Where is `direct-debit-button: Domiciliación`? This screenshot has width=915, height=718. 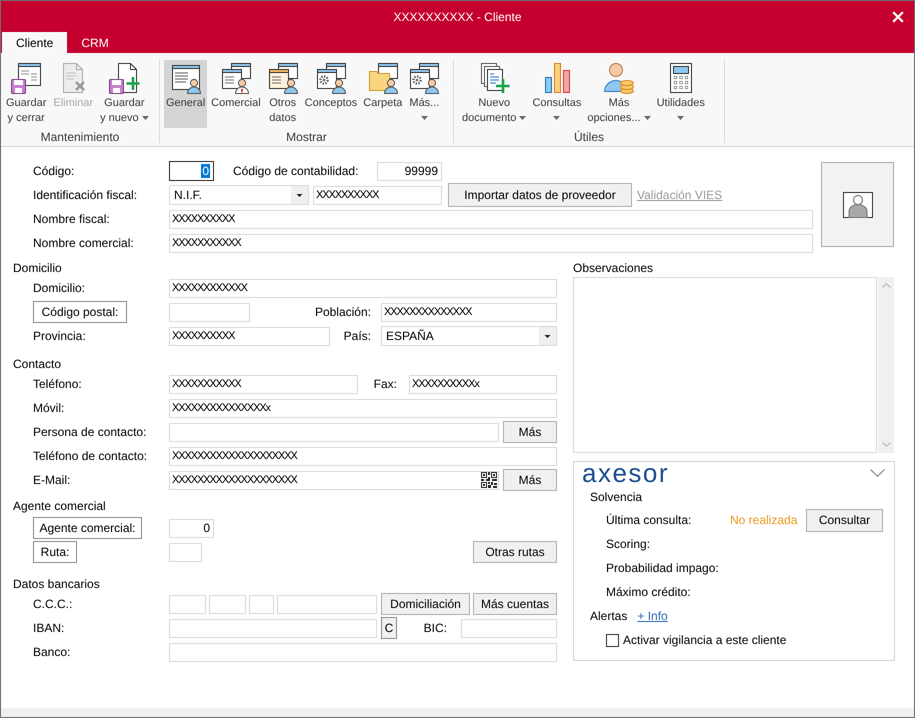 direct-debit-button: Domiciliación is located at coordinates (425, 604).